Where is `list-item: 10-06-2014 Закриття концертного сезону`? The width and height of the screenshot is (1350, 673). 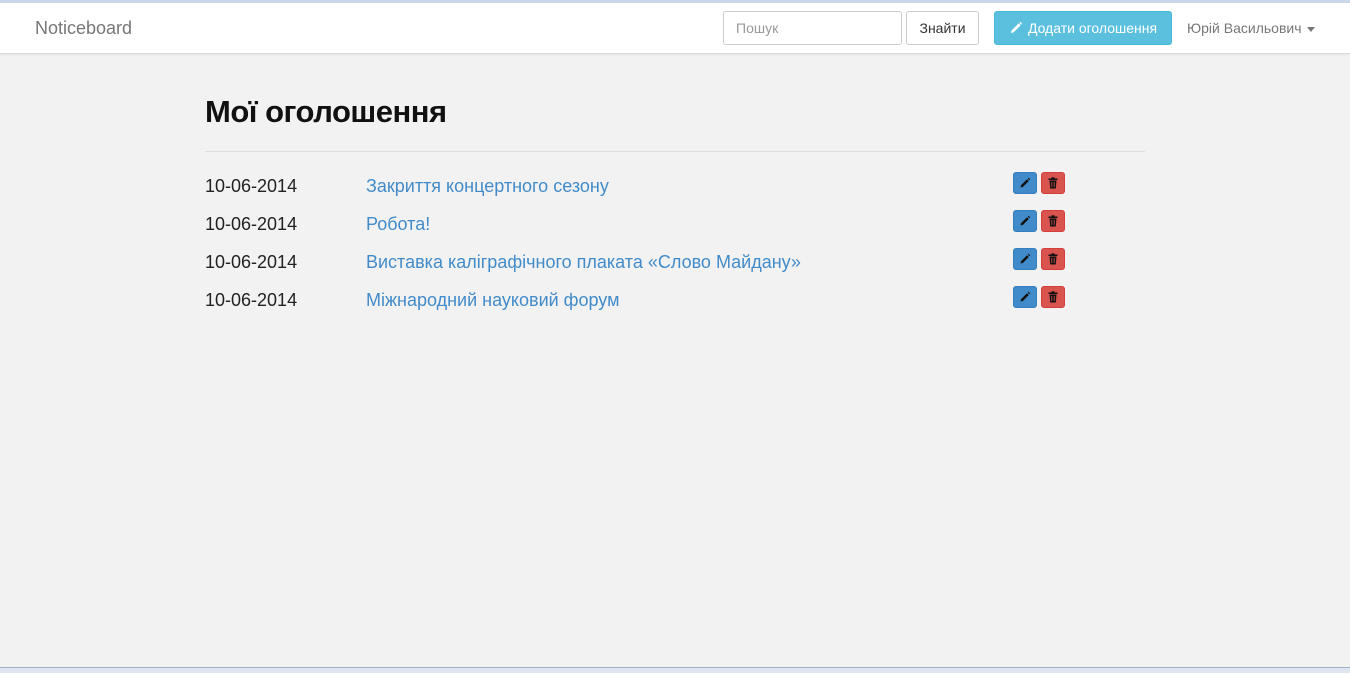
list-item: 10-06-2014 Закриття концертного сезону is located at coordinates (635, 188).